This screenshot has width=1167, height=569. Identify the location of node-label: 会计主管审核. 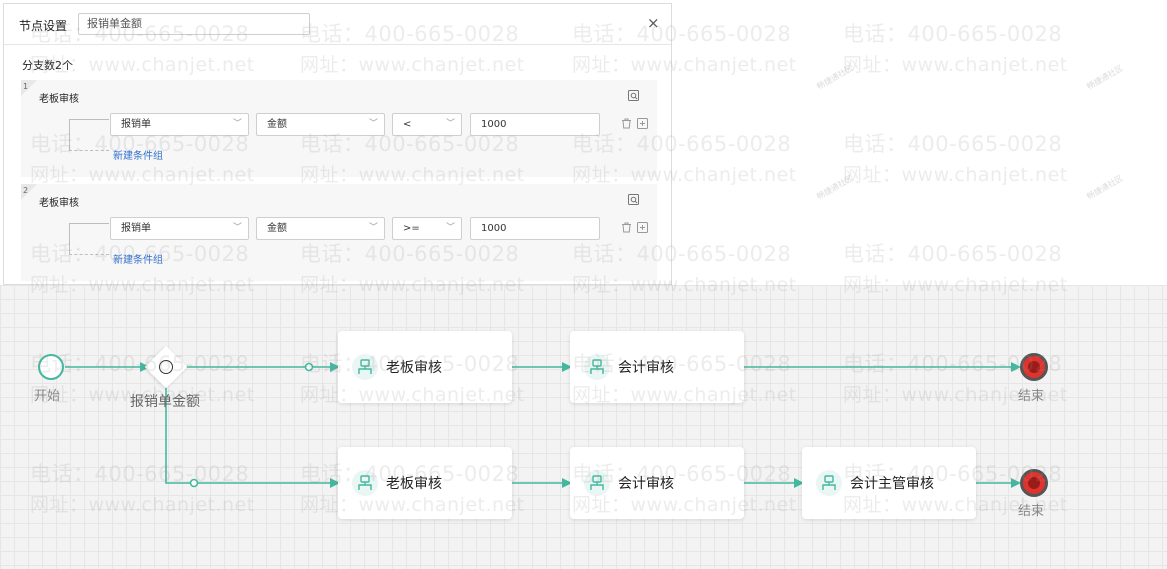
(892, 484).